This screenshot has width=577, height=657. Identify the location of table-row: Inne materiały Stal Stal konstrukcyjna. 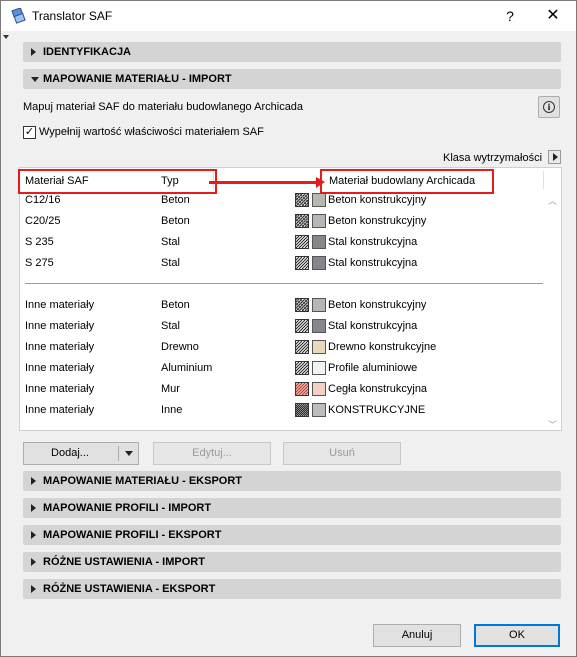
(282, 326).